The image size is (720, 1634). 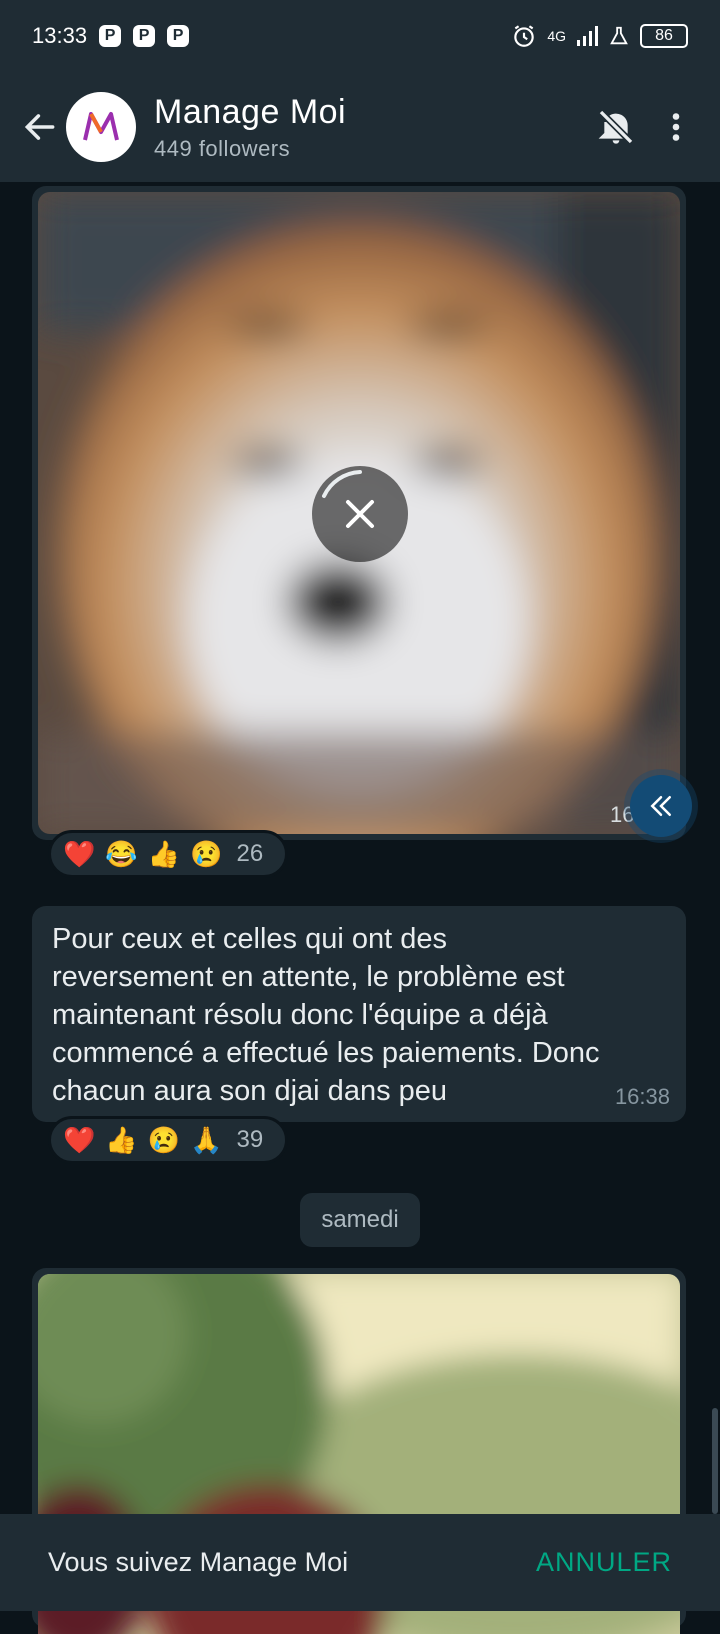 What do you see at coordinates (642, 1096) in the screenshot?
I see `message-time: 16:38` at bounding box center [642, 1096].